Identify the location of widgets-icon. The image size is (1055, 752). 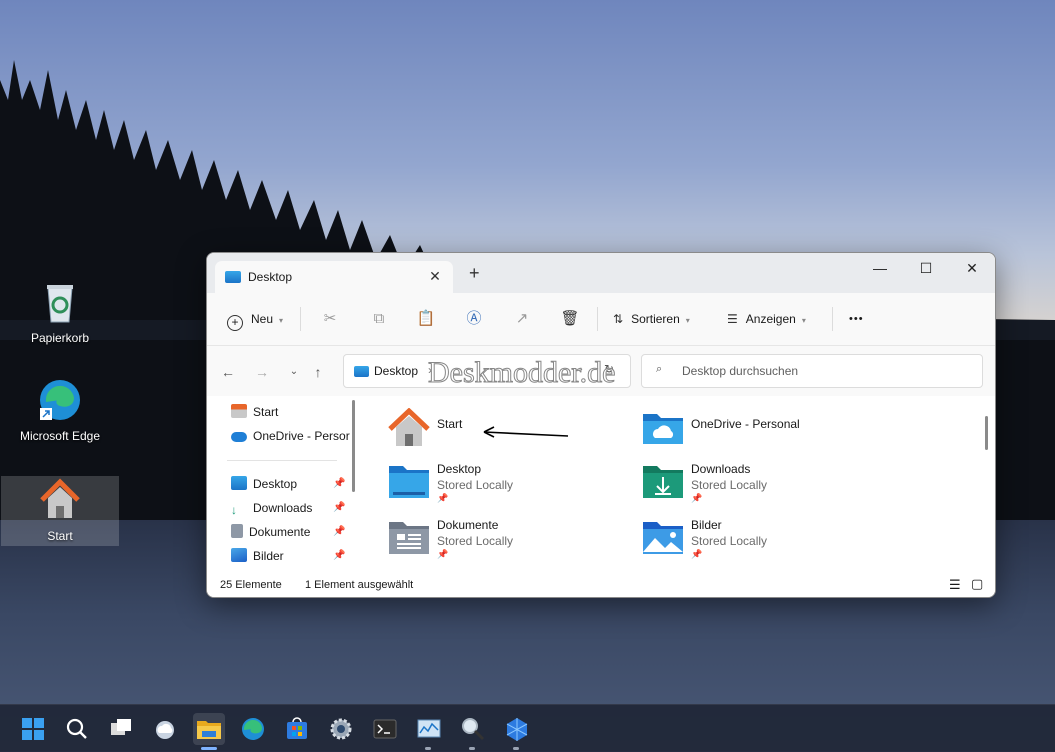
(165, 730).